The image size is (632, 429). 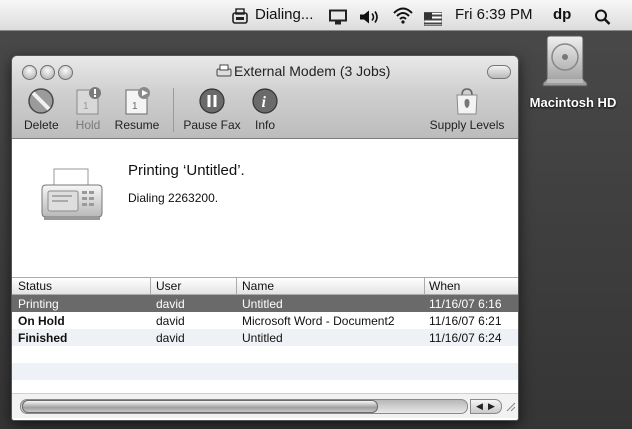 I want to click on fax-machine-icon, so click(x=72, y=194).